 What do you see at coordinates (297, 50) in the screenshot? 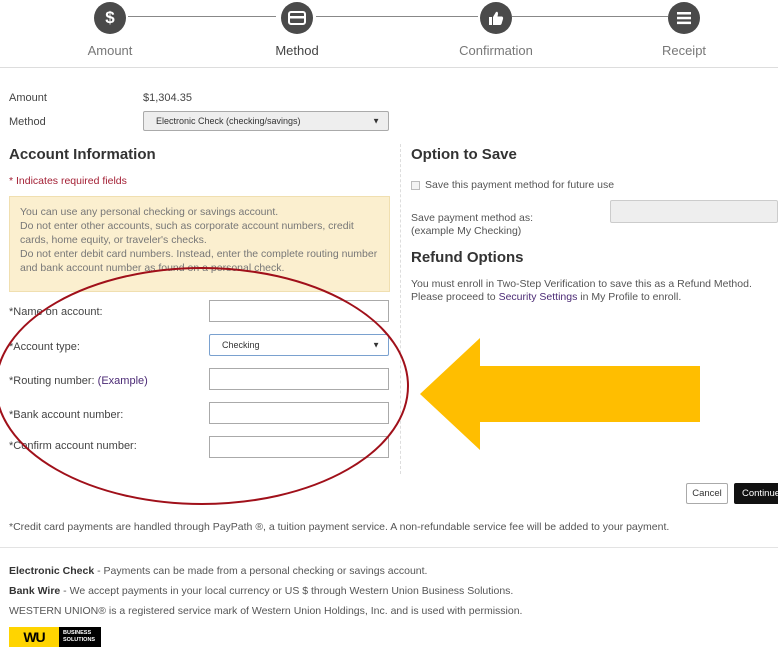
I see `step-label-method: Method` at bounding box center [297, 50].